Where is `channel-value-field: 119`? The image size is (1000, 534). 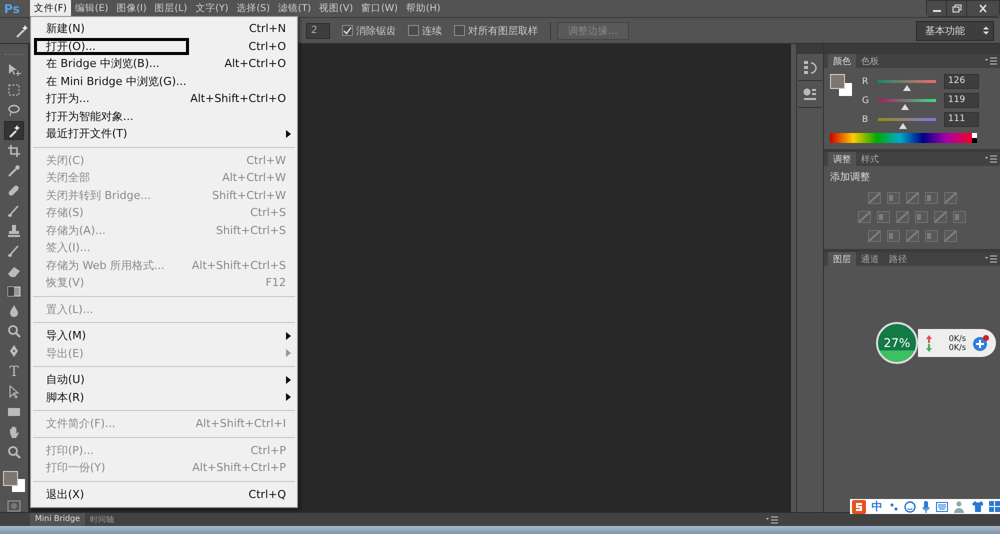
channel-value-field: 119 is located at coordinates (961, 100).